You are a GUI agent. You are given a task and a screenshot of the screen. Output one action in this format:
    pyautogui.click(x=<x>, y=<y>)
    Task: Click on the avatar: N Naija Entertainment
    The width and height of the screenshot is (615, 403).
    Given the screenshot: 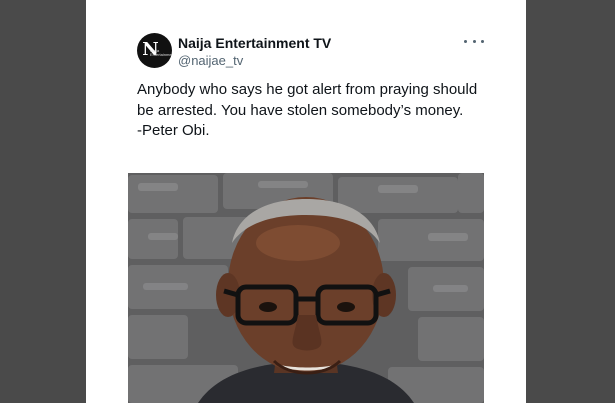 What is the action you would take?
    pyautogui.click(x=154, y=50)
    